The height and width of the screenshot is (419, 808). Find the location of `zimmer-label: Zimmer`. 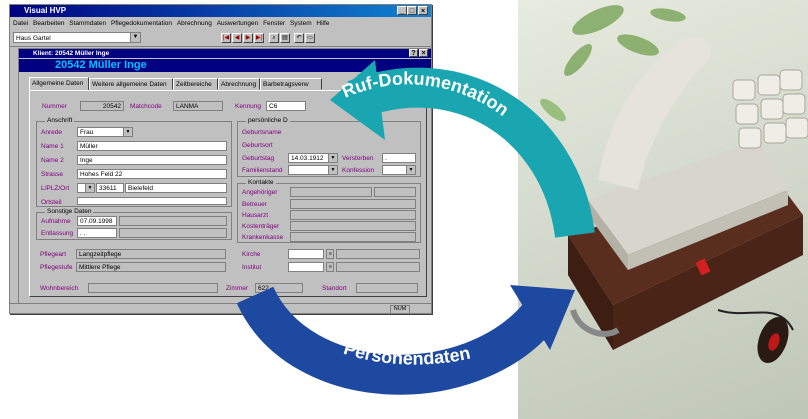

zimmer-label: Zimmer is located at coordinates (237, 288).